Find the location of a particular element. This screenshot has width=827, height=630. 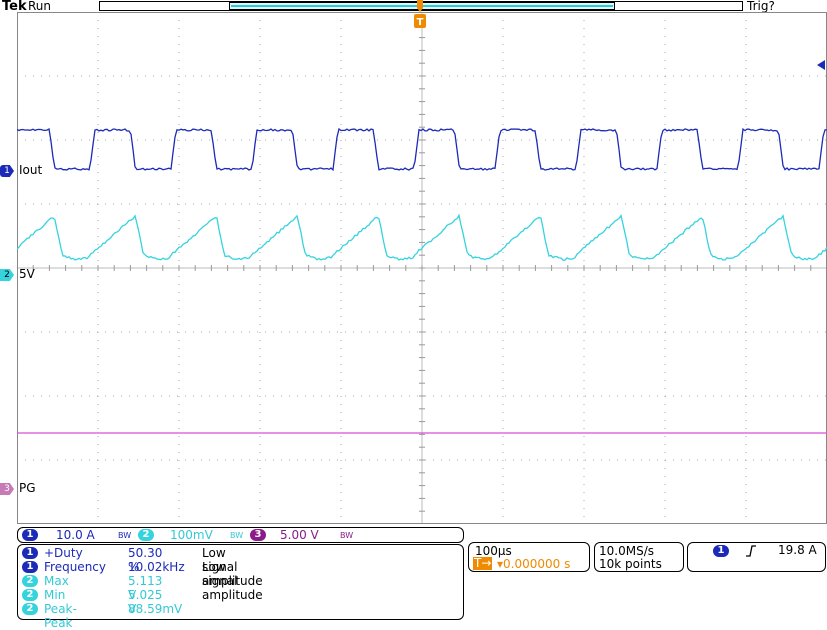

trigger-readout: 1 19.8 A is located at coordinates (756, 557).